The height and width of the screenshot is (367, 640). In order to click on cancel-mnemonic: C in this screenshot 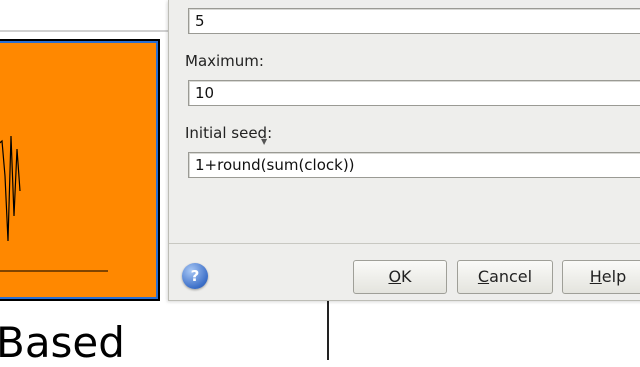, I will do `click(483, 276)`.